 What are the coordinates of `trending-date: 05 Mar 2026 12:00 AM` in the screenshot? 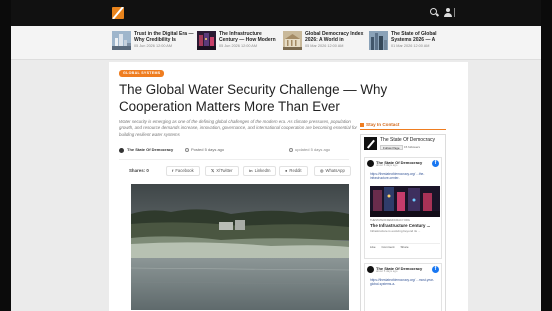 It's located at (324, 46).